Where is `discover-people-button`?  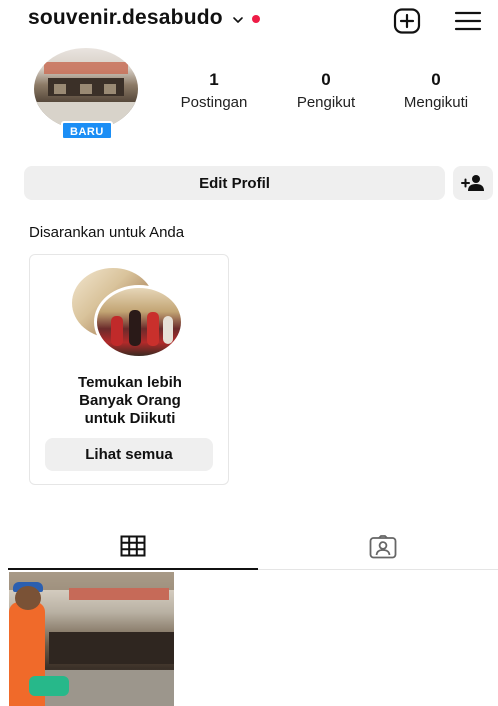 discover-people-button is located at coordinates (473, 183).